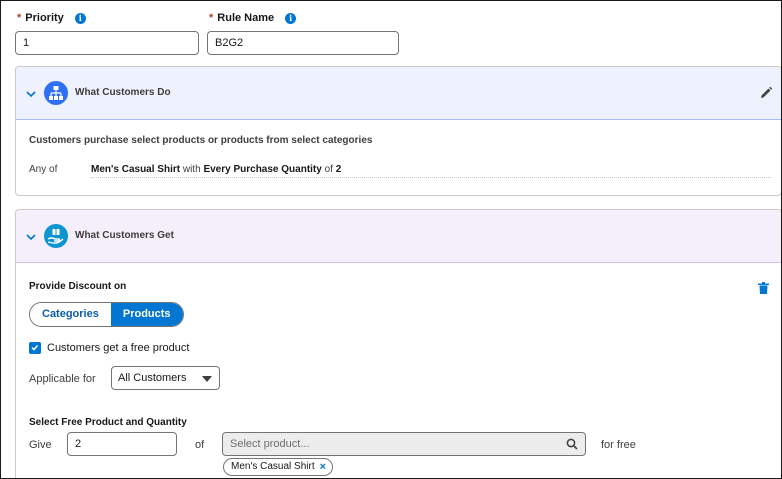 The height and width of the screenshot is (479, 782). I want to click on check-icon, so click(35, 348).